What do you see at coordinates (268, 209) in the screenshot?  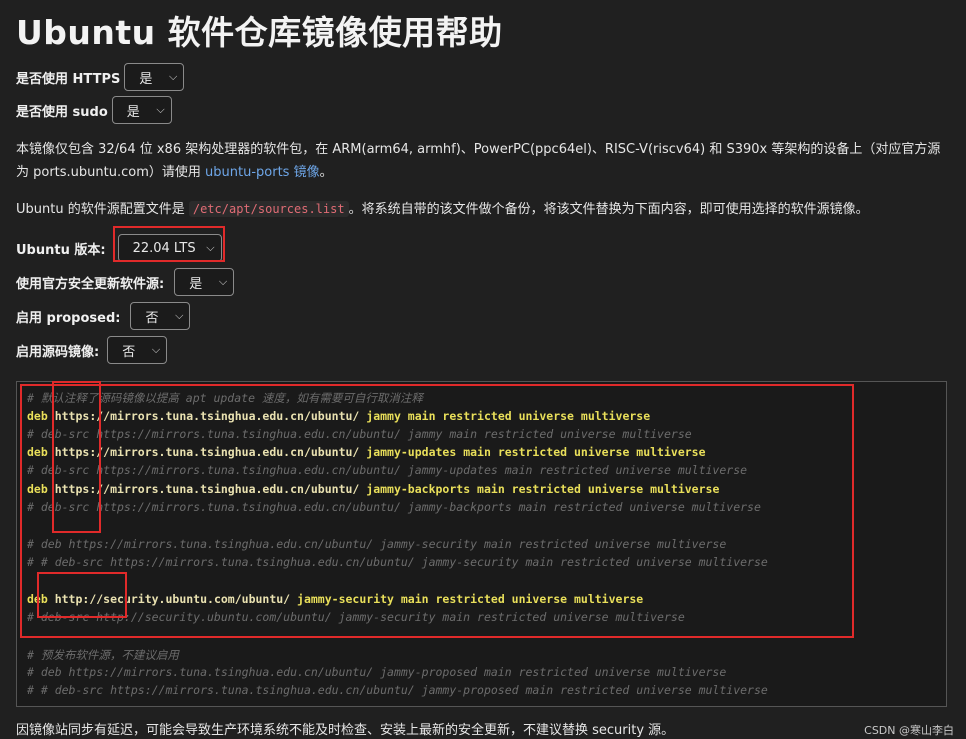 I see `sources-list-path: /etc/apt/sources.list` at bounding box center [268, 209].